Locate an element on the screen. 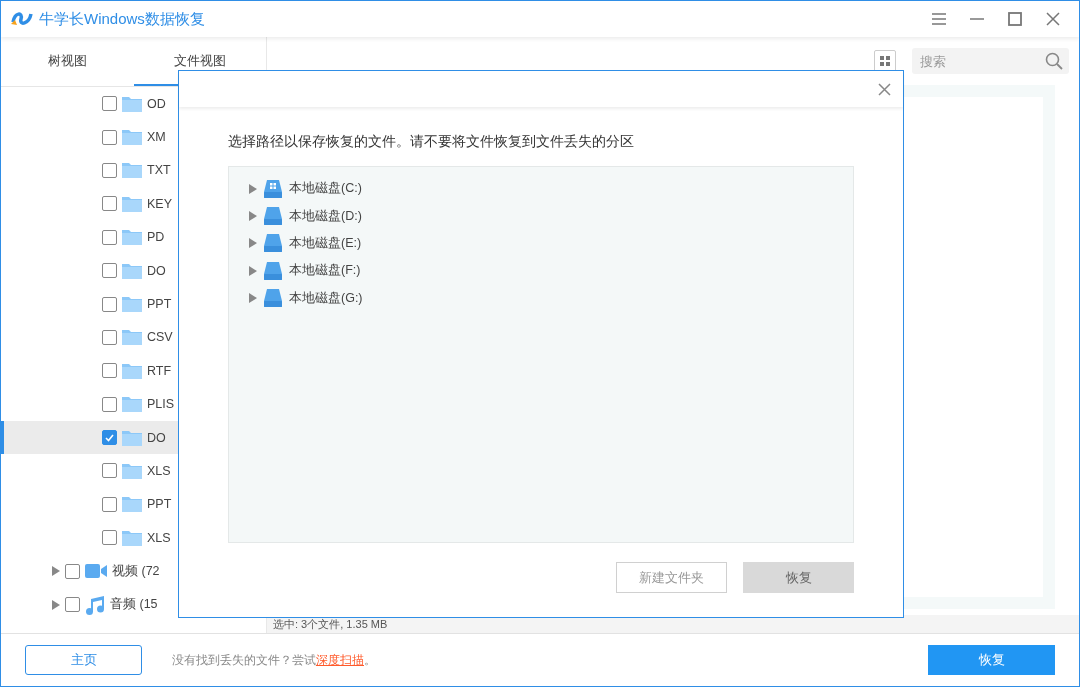  view-tab: 树视图 is located at coordinates (67, 61).